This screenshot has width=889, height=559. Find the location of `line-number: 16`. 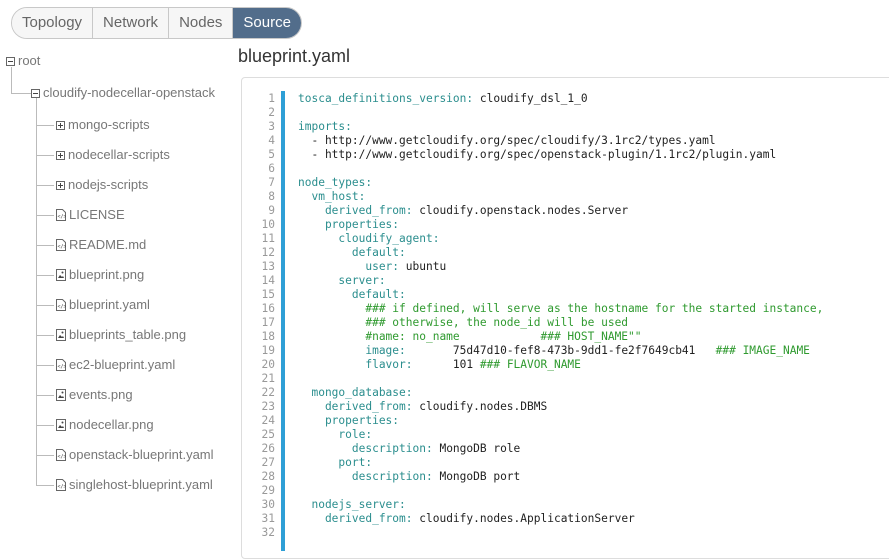

line-number: 16 is located at coordinates (268, 308).